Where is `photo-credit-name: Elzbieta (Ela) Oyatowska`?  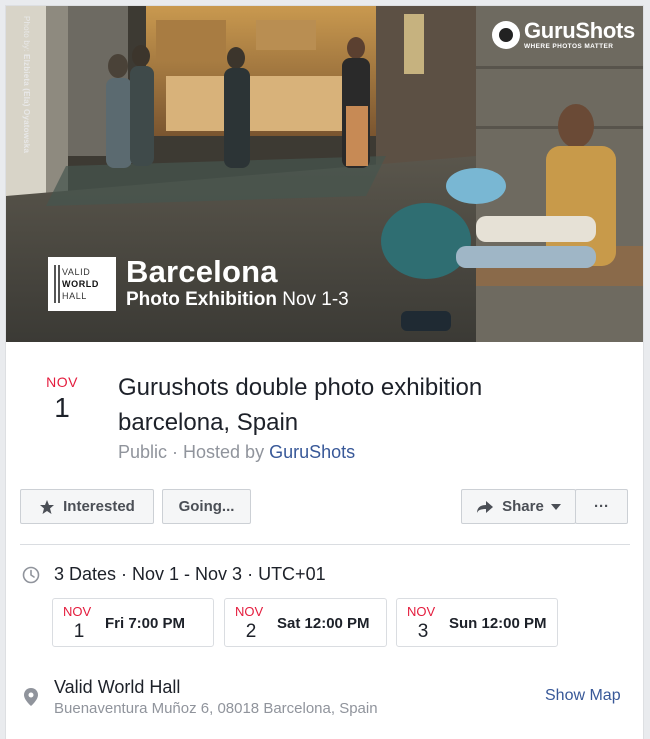
photo-credit-name: Elzbieta (Ela) Oyatowska is located at coordinates (26, 104).